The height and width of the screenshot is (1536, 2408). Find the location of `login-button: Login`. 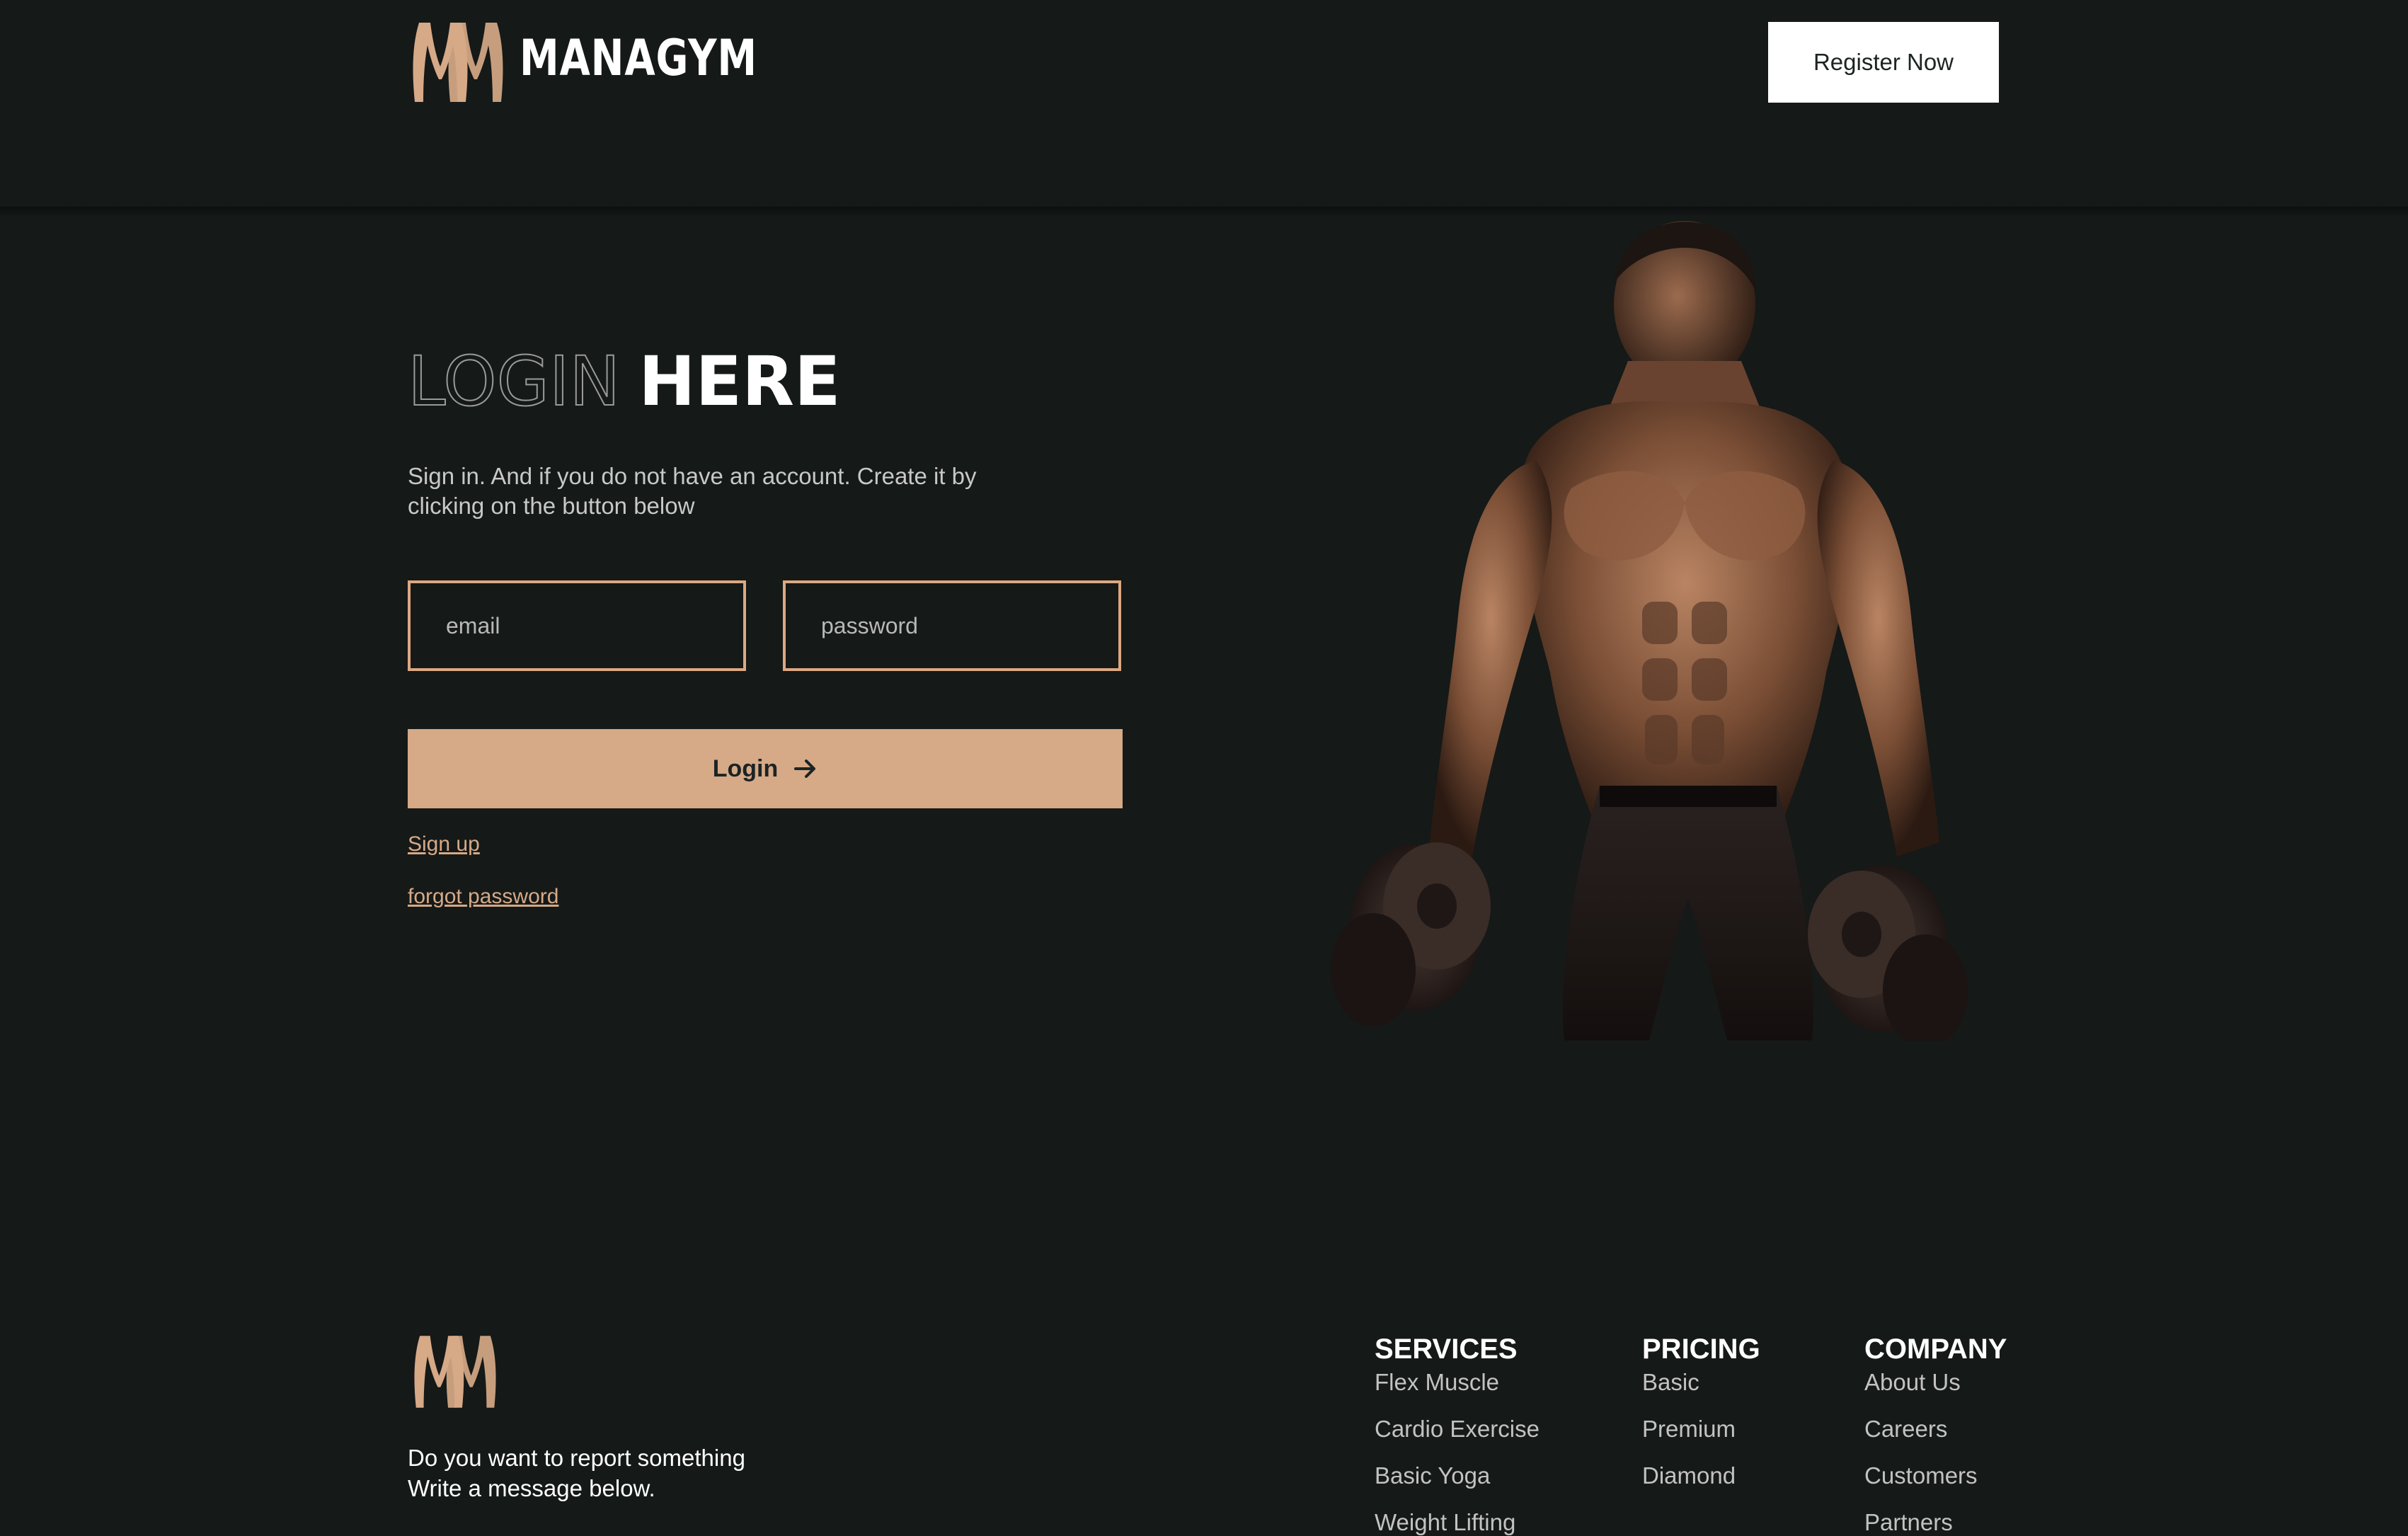

login-button: Login is located at coordinates (765, 769).